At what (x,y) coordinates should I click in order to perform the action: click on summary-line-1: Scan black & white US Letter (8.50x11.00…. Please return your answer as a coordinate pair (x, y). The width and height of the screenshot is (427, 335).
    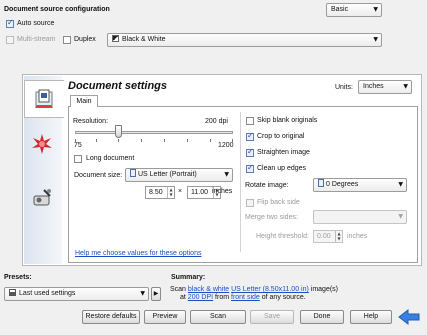
    Looking at the image, I should click on (254, 289).